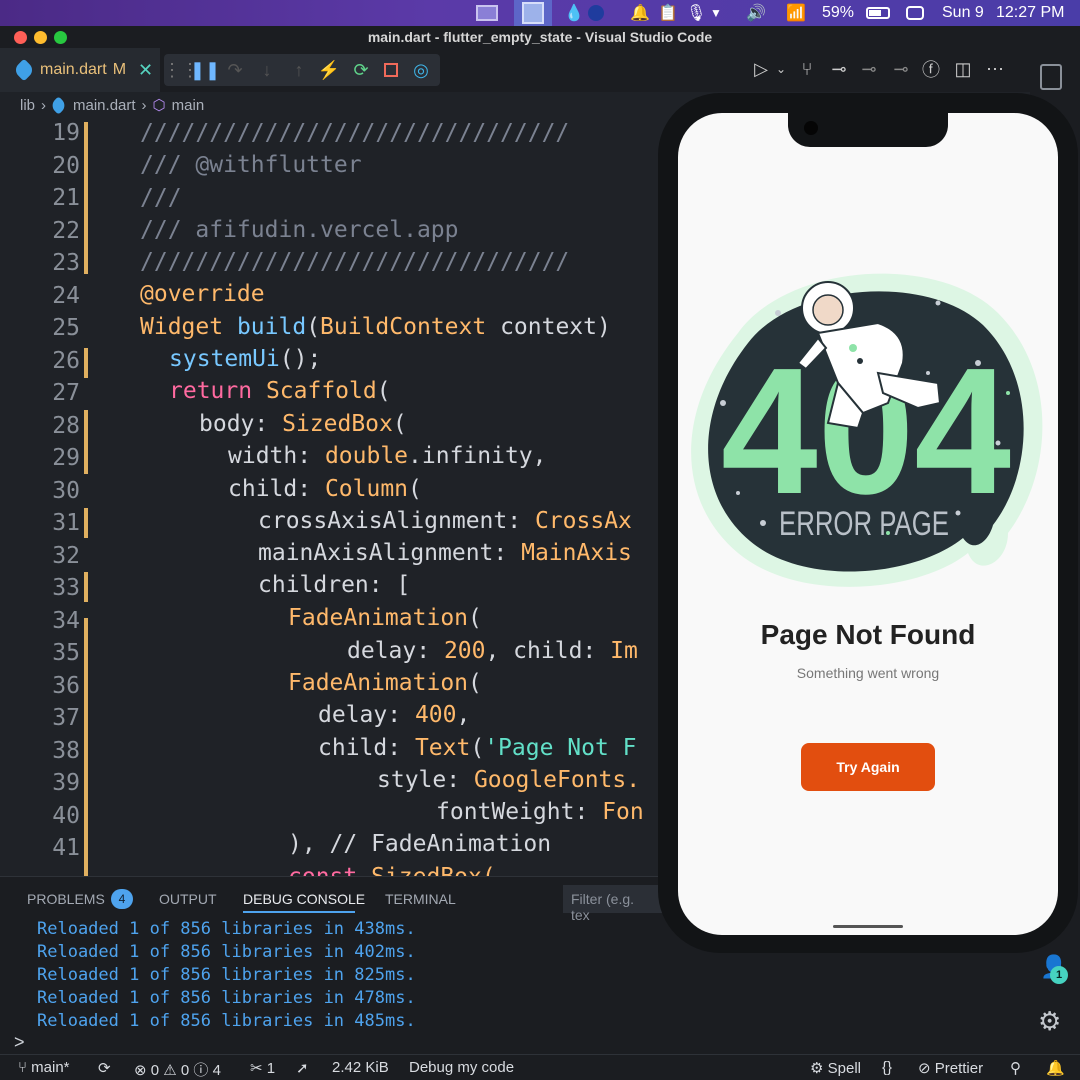  What do you see at coordinates (27, 105) in the screenshot?
I see `breadcrumb-folder: lib` at bounding box center [27, 105].